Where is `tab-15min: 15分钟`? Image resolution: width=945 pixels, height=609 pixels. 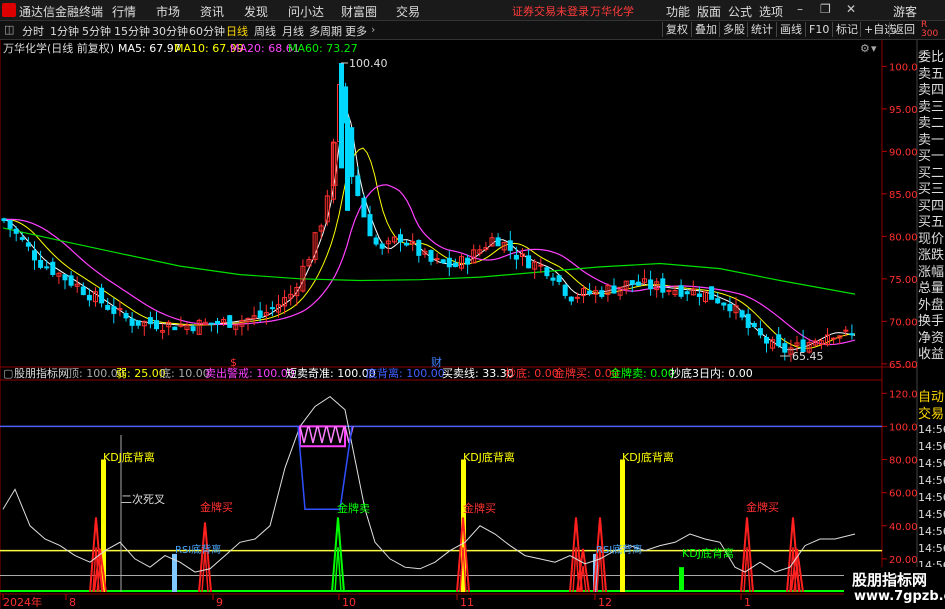 tab-15min: 15分钟 is located at coordinates (132, 31).